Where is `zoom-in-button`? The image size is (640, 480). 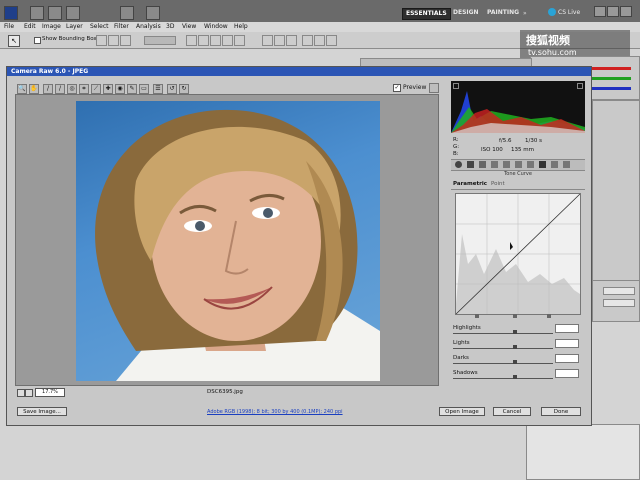
zoom-in-button is located at coordinates (29, 393).